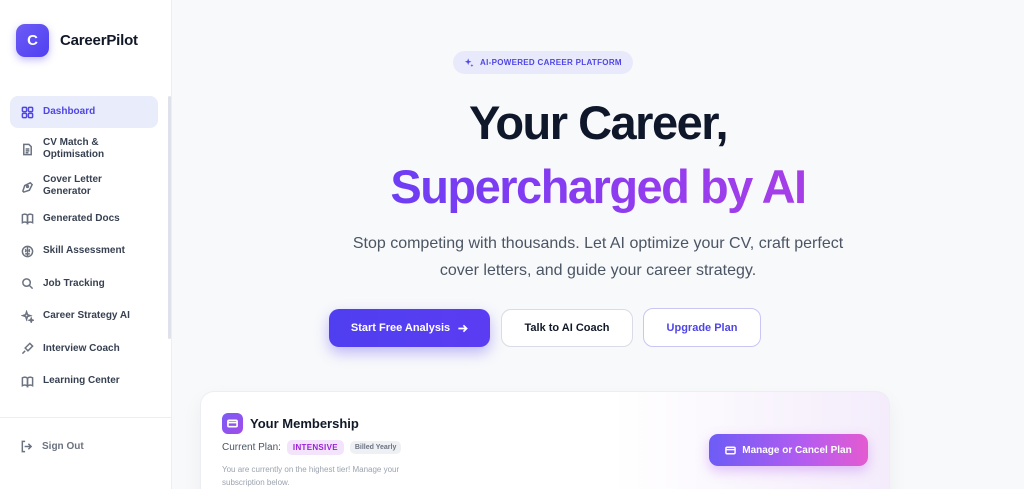 The height and width of the screenshot is (489, 1024). I want to click on start-free-analysis-button: Start Free Analysis, so click(409, 328).